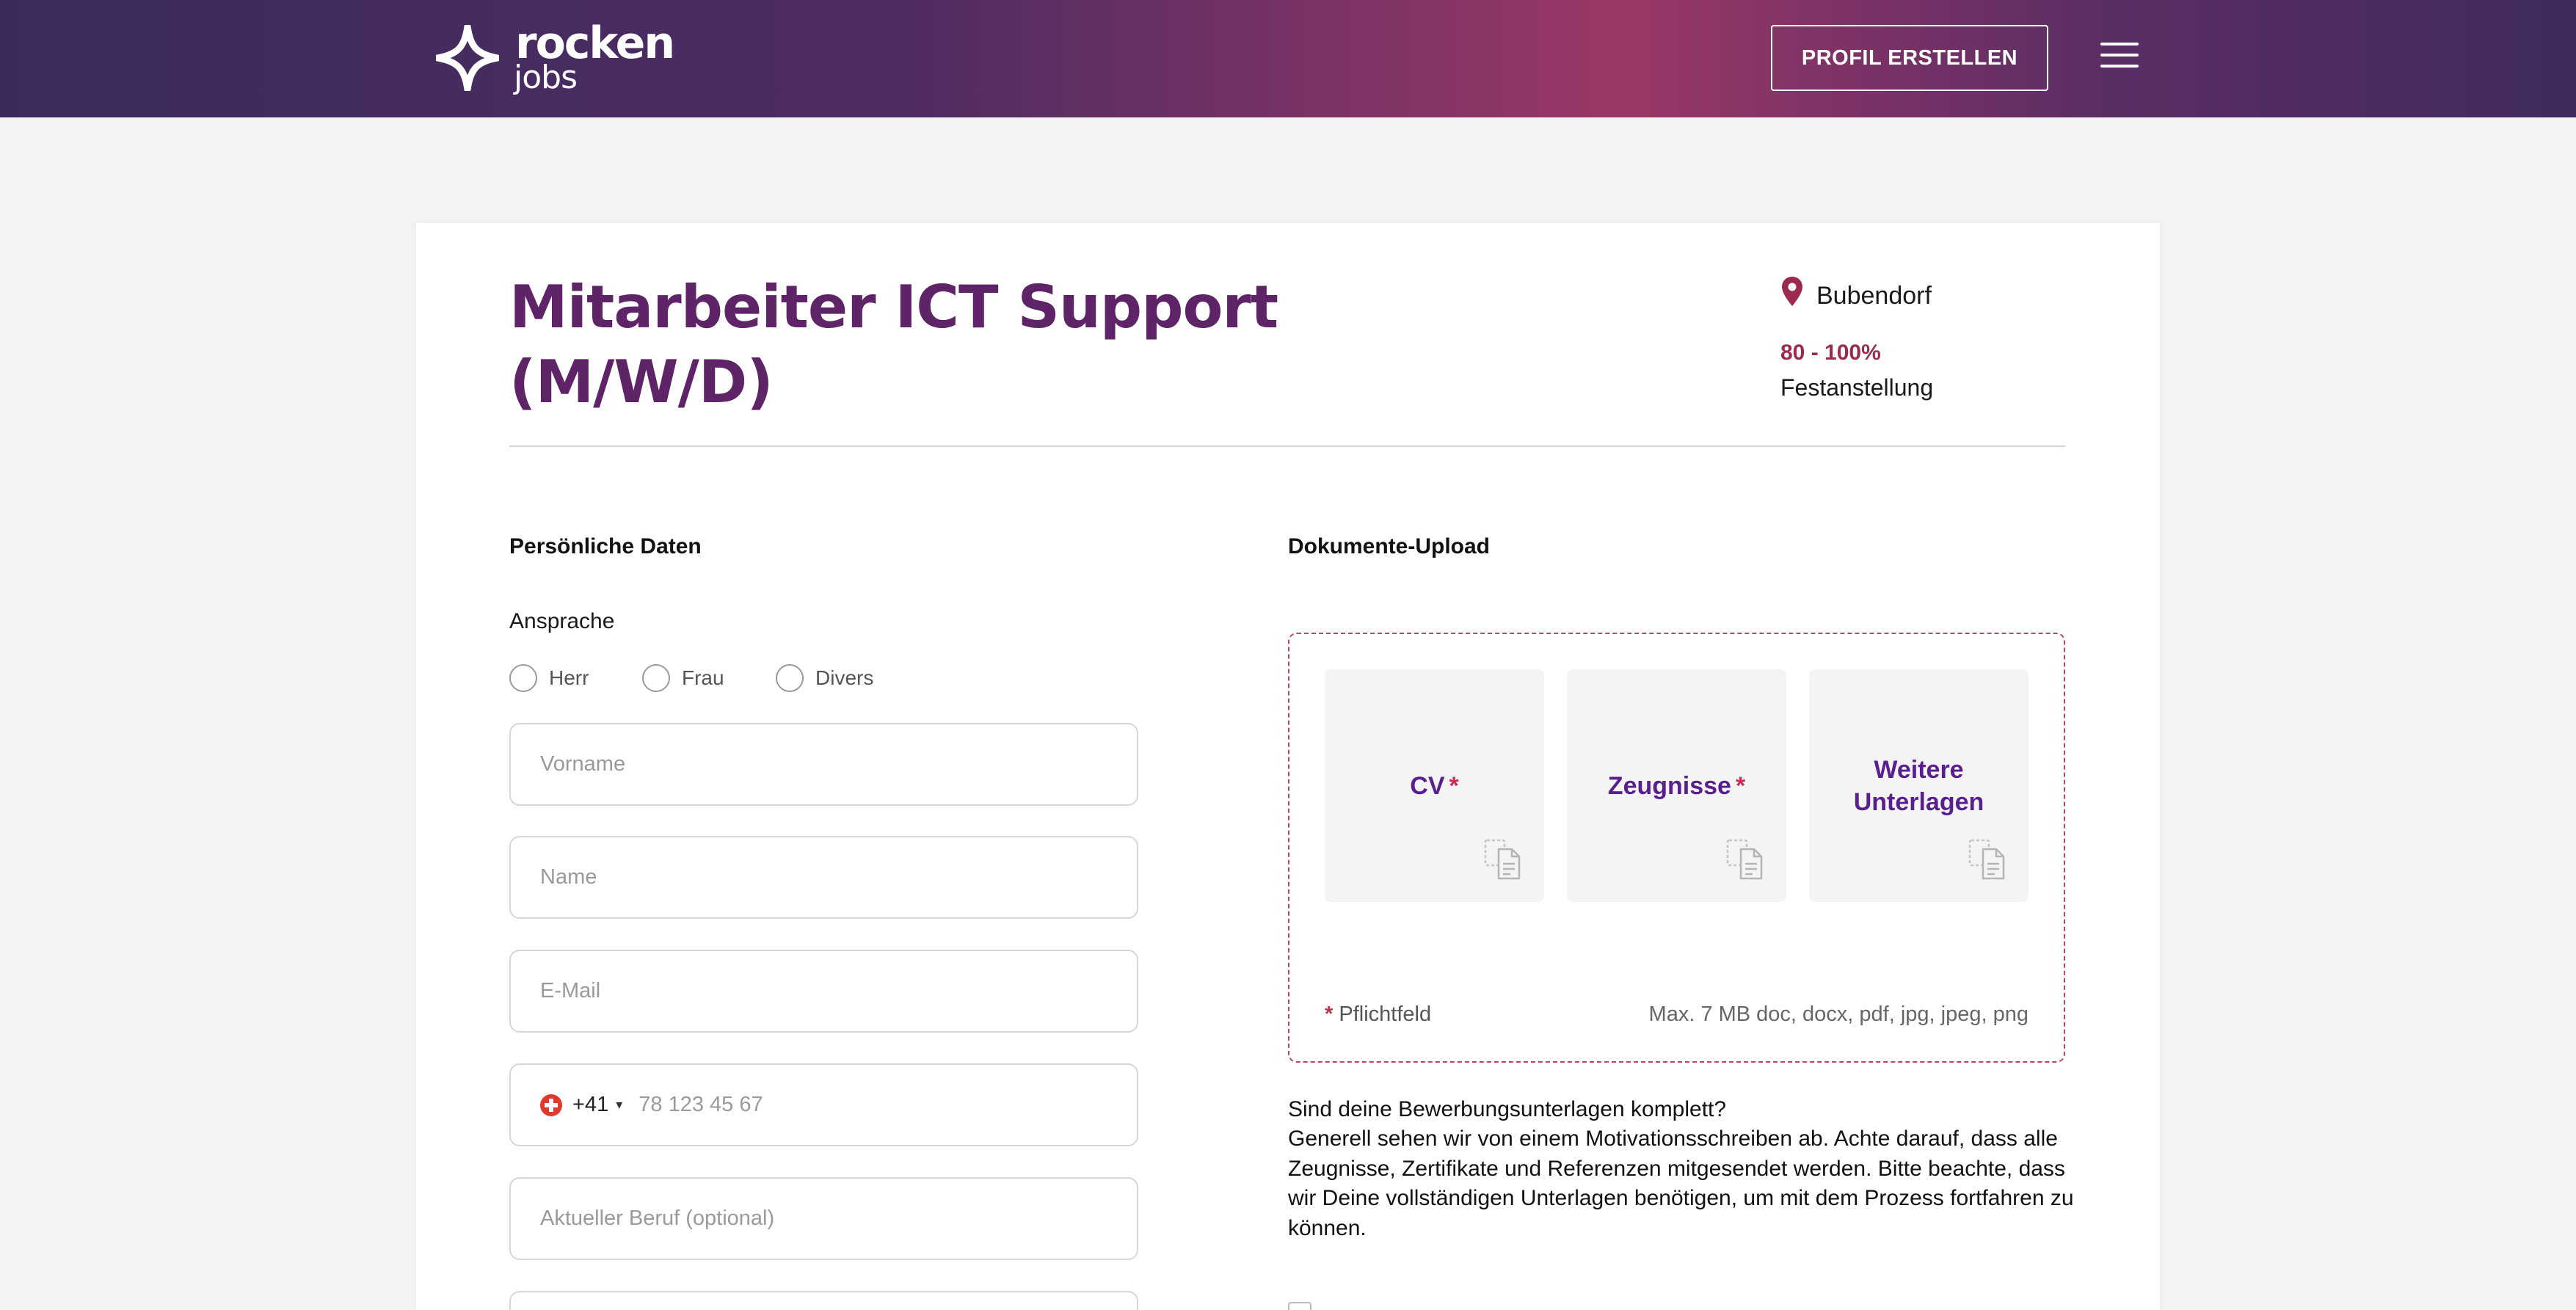  Describe the element at coordinates (1427, 785) in the screenshot. I see `tile-label: CV` at that location.